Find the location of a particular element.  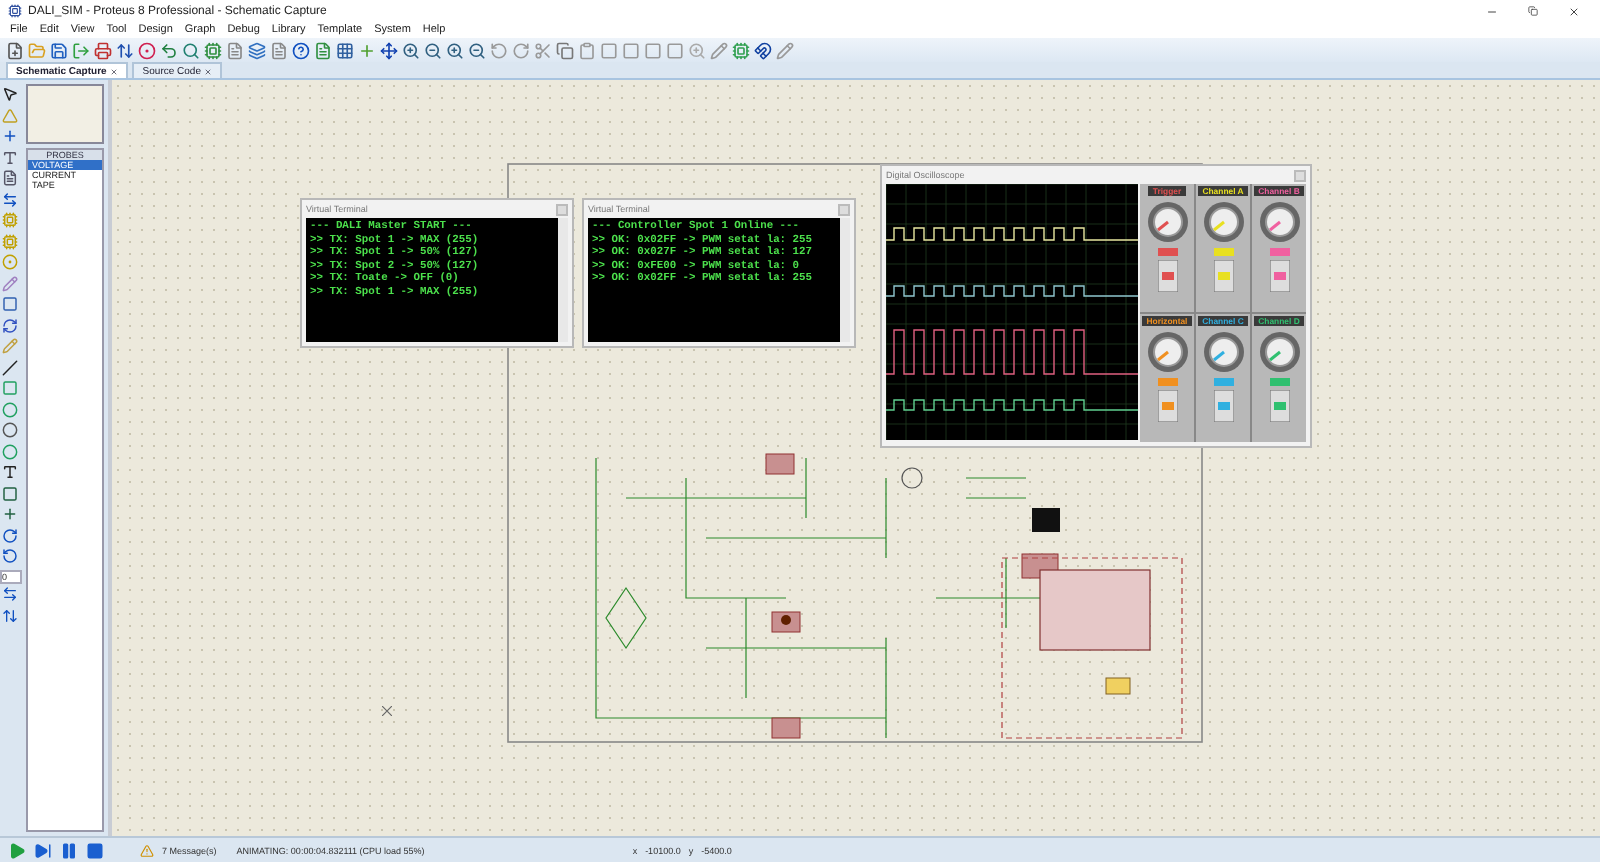

line-icon is located at coordinates (11, 368).